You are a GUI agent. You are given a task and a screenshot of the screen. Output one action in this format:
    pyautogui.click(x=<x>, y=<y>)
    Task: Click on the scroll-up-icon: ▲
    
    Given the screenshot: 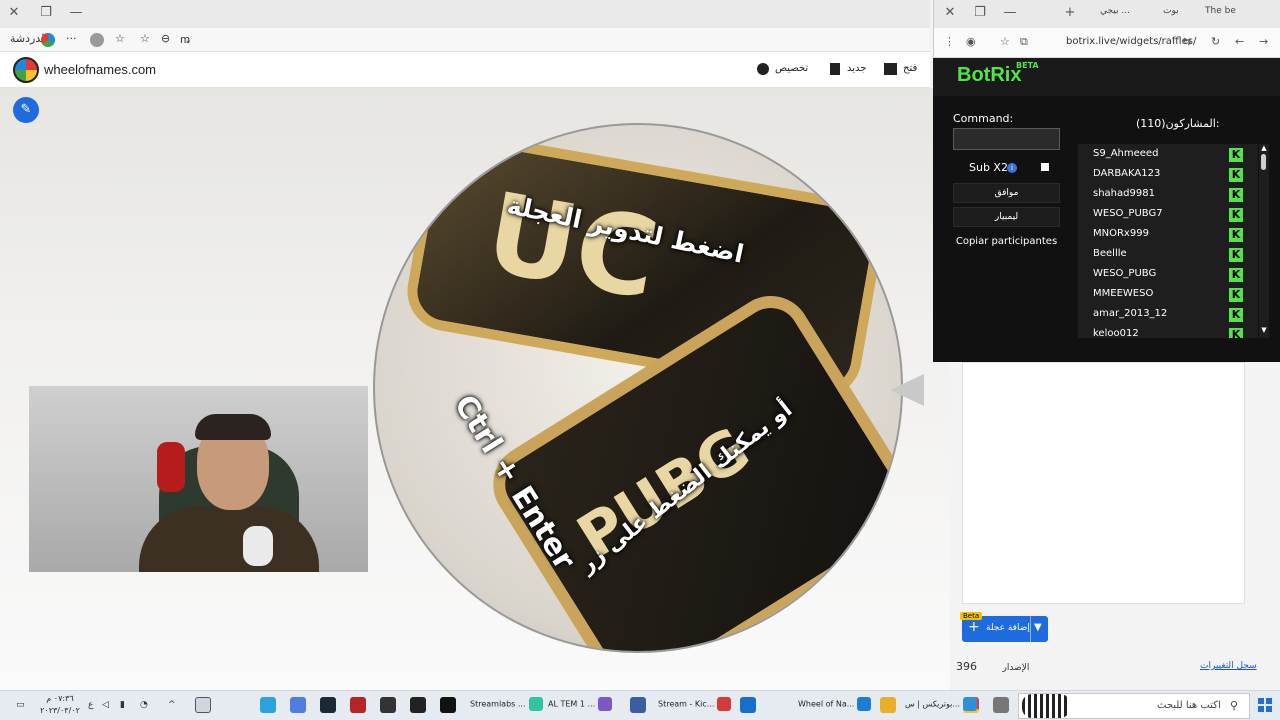 What is the action you would take?
    pyautogui.click(x=1264, y=148)
    